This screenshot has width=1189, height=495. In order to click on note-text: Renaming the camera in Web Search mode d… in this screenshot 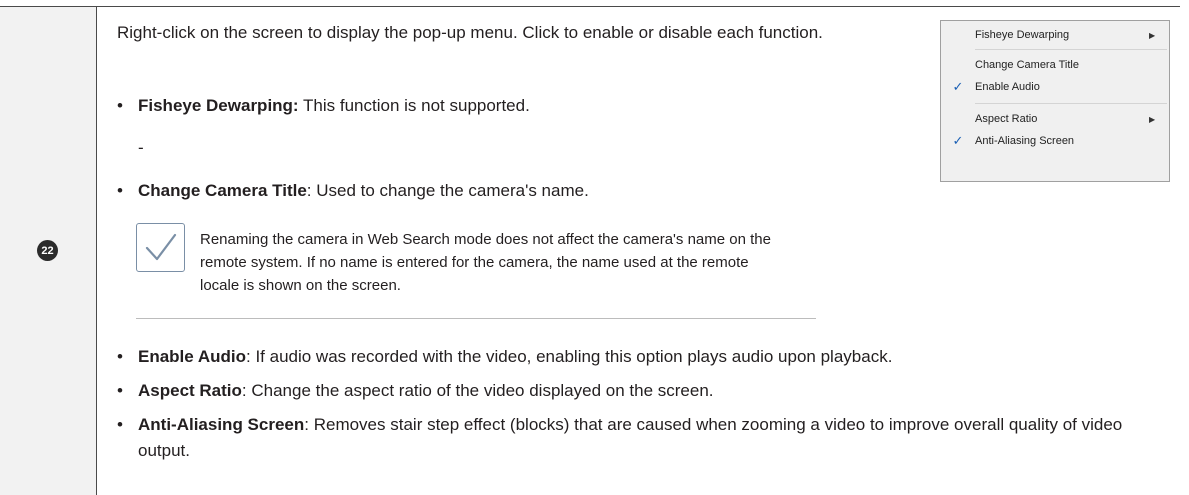, I will do `click(485, 262)`.